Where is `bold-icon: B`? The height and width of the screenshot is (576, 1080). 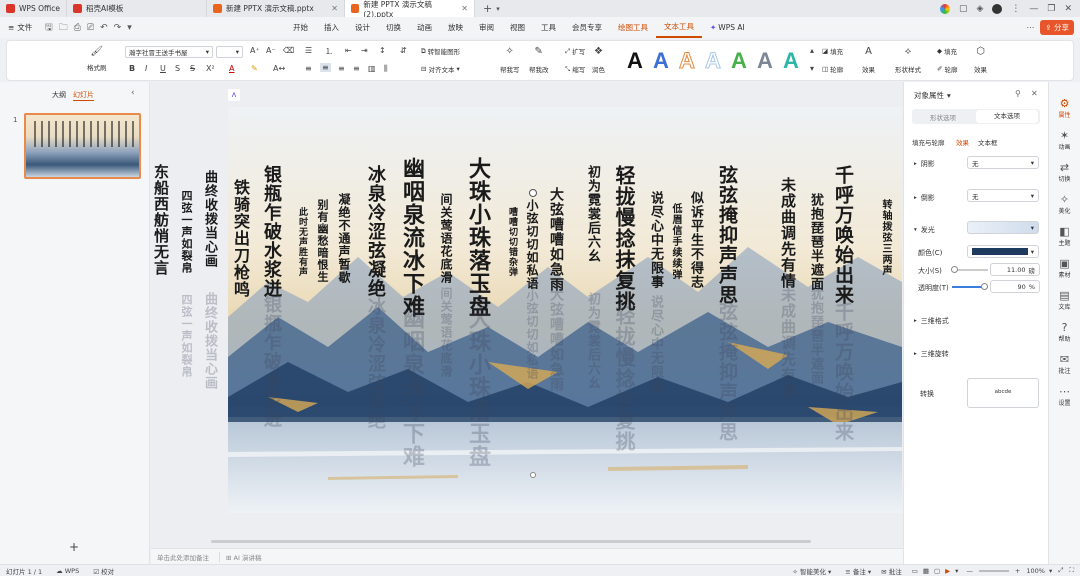
bold-icon: B is located at coordinates (132, 68).